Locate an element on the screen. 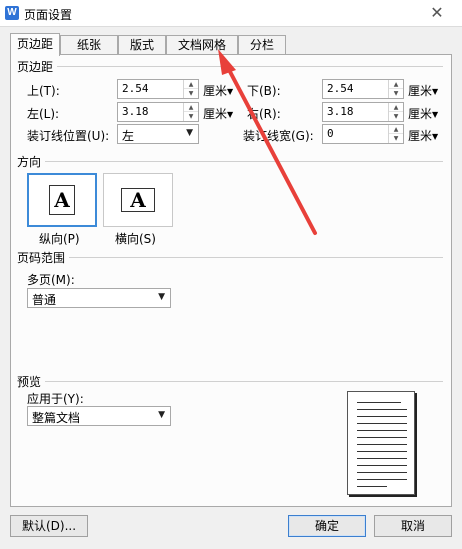 The height and width of the screenshot is (549, 462). multiple-pages-value: 普通 is located at coordinates (44, 300).